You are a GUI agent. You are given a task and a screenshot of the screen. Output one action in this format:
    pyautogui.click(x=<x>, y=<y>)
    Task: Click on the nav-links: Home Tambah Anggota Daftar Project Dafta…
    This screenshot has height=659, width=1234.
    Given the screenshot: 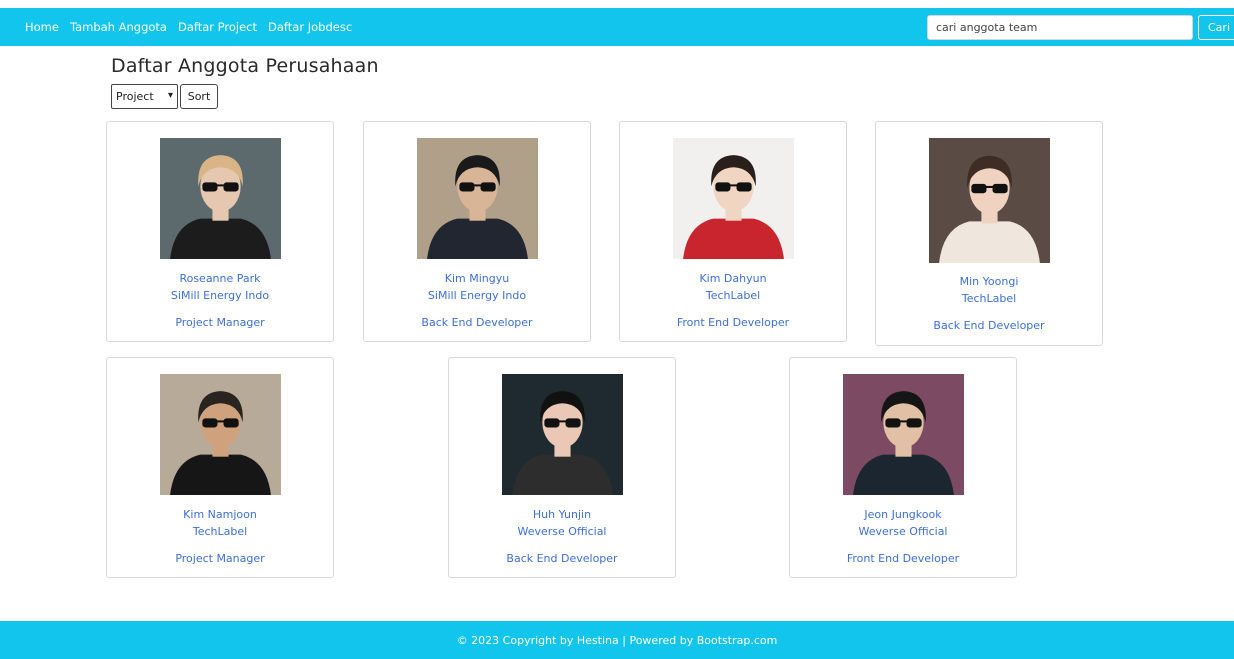 What is the action you would take?
    pyautogui.click(x=181, y=27)
    